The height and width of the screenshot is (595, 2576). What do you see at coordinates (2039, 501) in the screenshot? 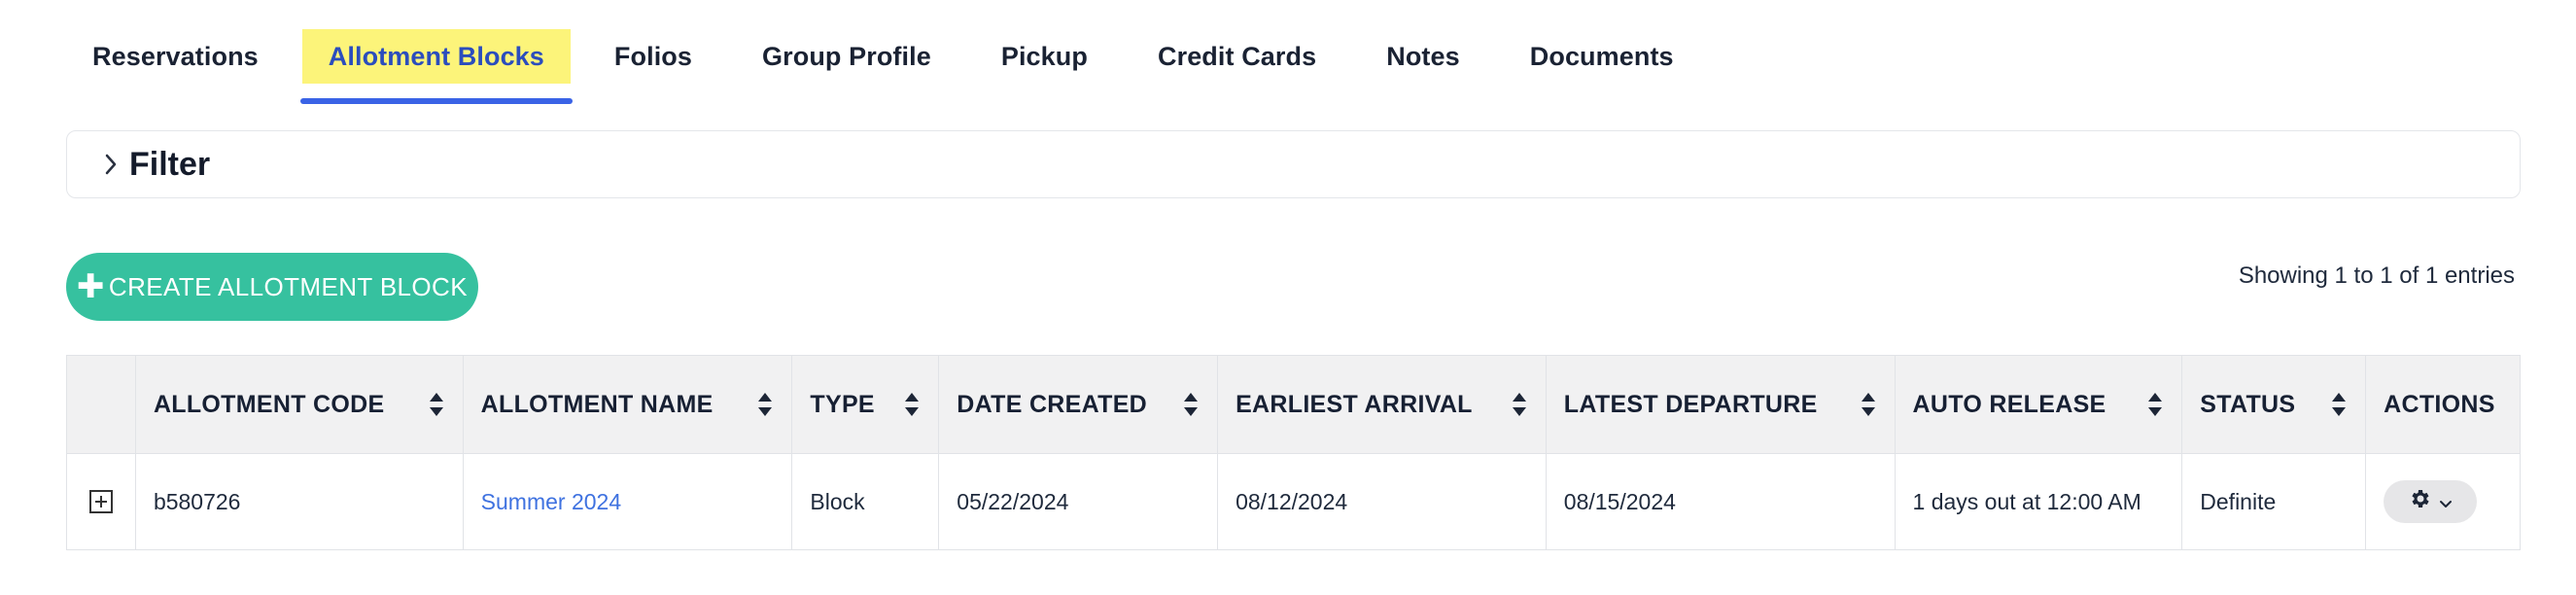
I see `cell-auto-release: 1 days out at 12:00 AM` at bounding box center [2039, 501].